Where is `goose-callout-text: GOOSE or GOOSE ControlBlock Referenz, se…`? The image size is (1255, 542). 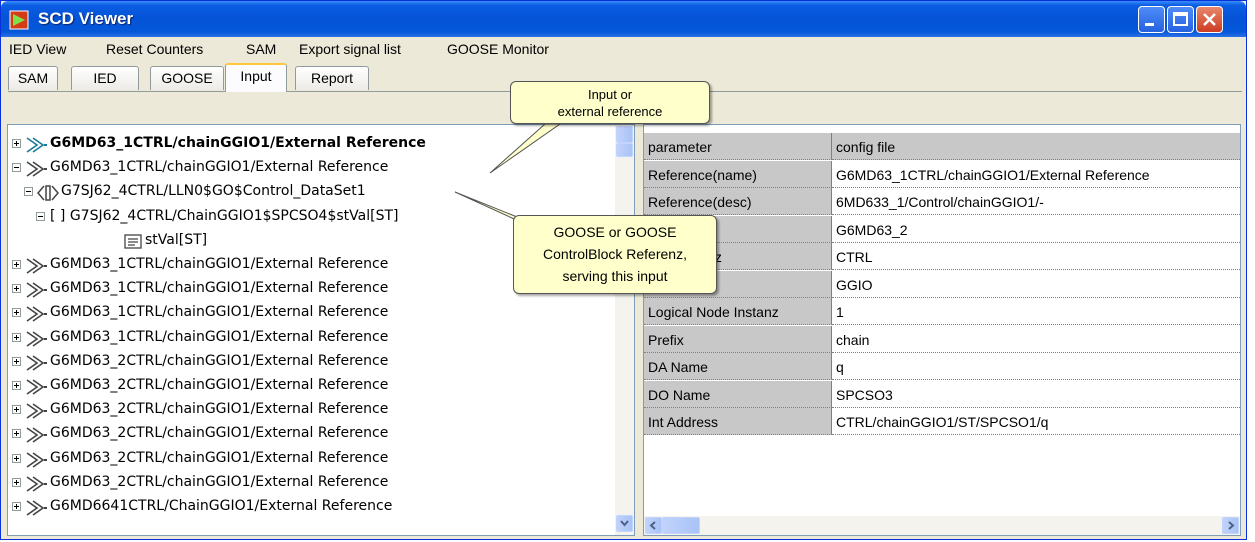
goose-callout-text: GOOSE or GOOSE ControlBlock Referenz, se… is located at coordinates (615, 254).